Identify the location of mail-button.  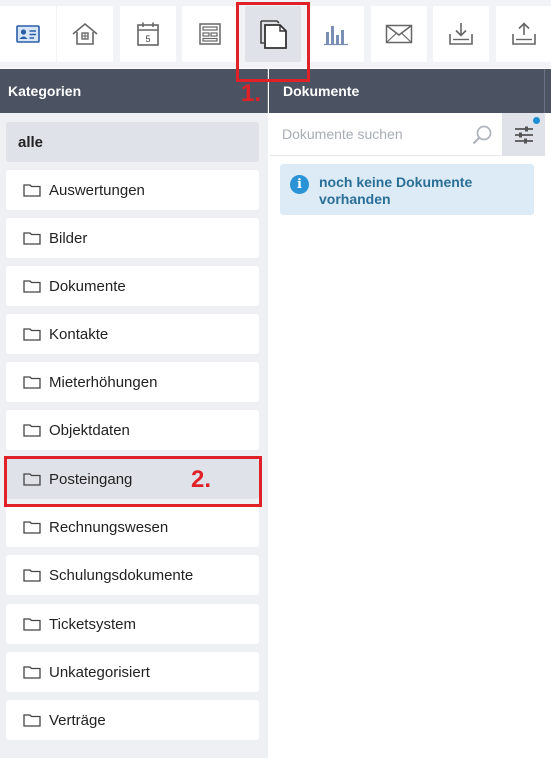
(399, 34).